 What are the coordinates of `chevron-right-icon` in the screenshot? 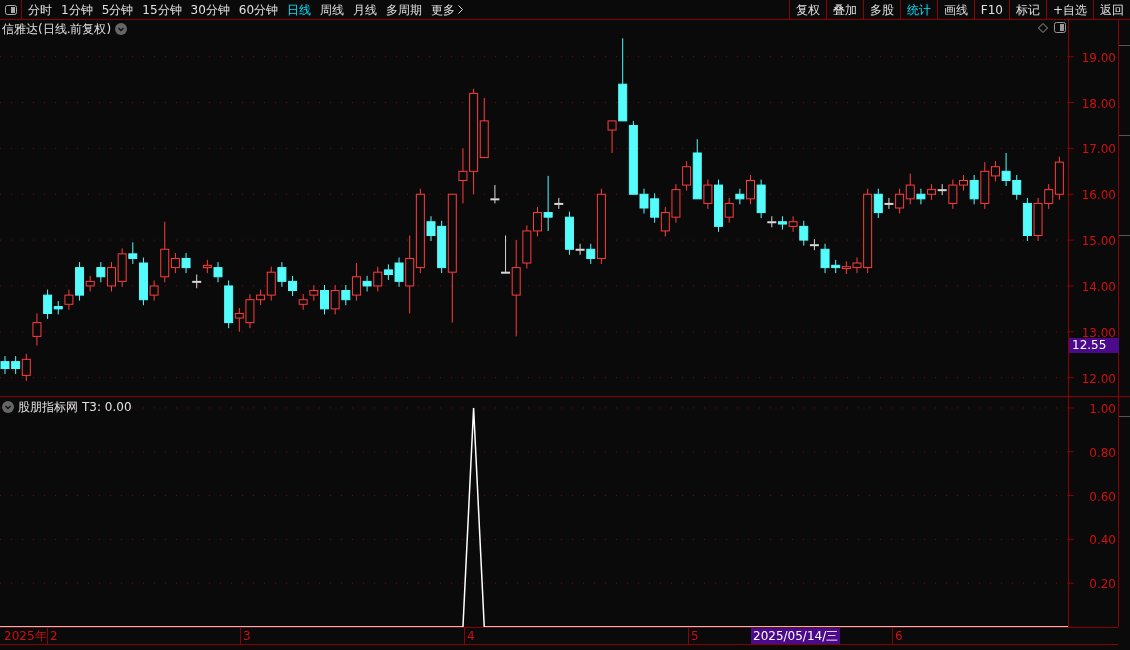 It's located at (461, 9).